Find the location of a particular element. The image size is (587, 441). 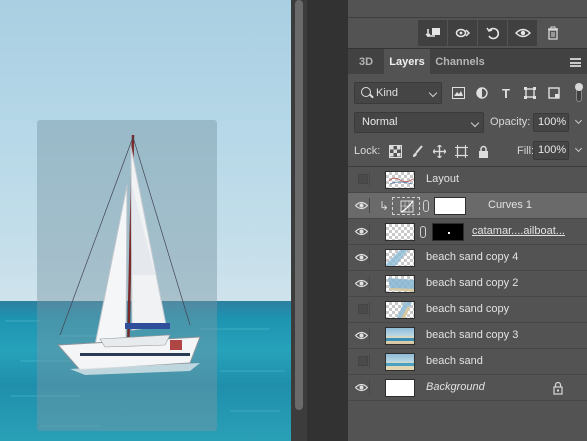

layer-row: ↳ Curves 1 is located at coordinates (467, 206).